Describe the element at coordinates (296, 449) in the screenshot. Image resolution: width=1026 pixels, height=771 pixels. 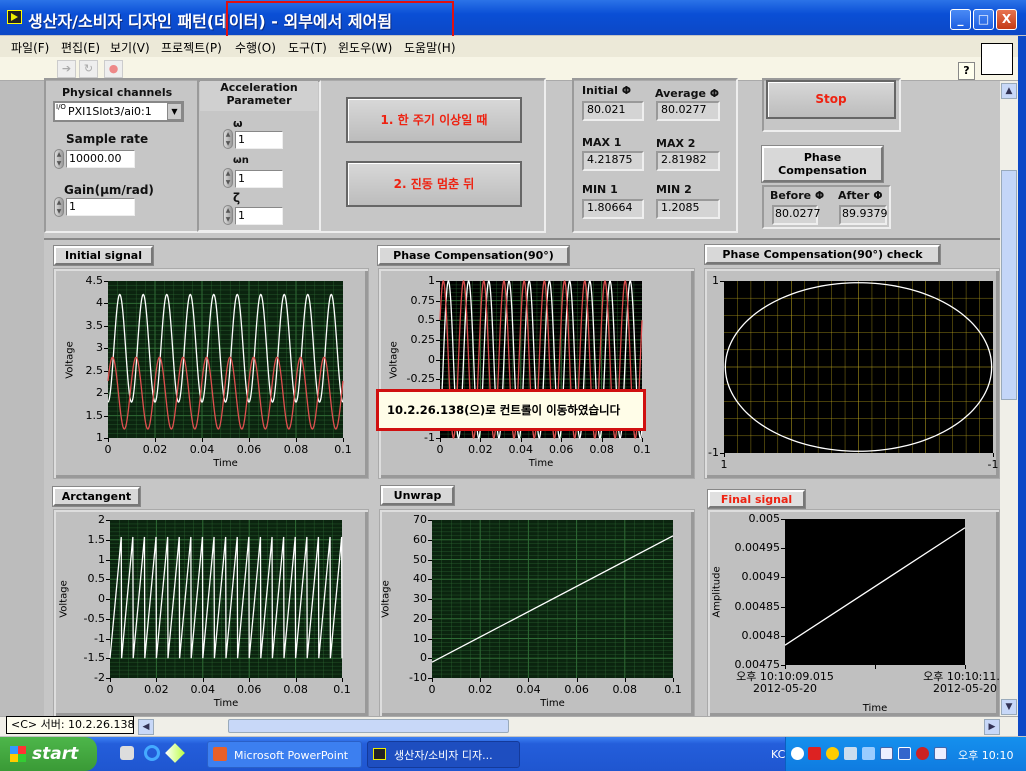
I see `initial-xtick-label: 0.08` at that location.